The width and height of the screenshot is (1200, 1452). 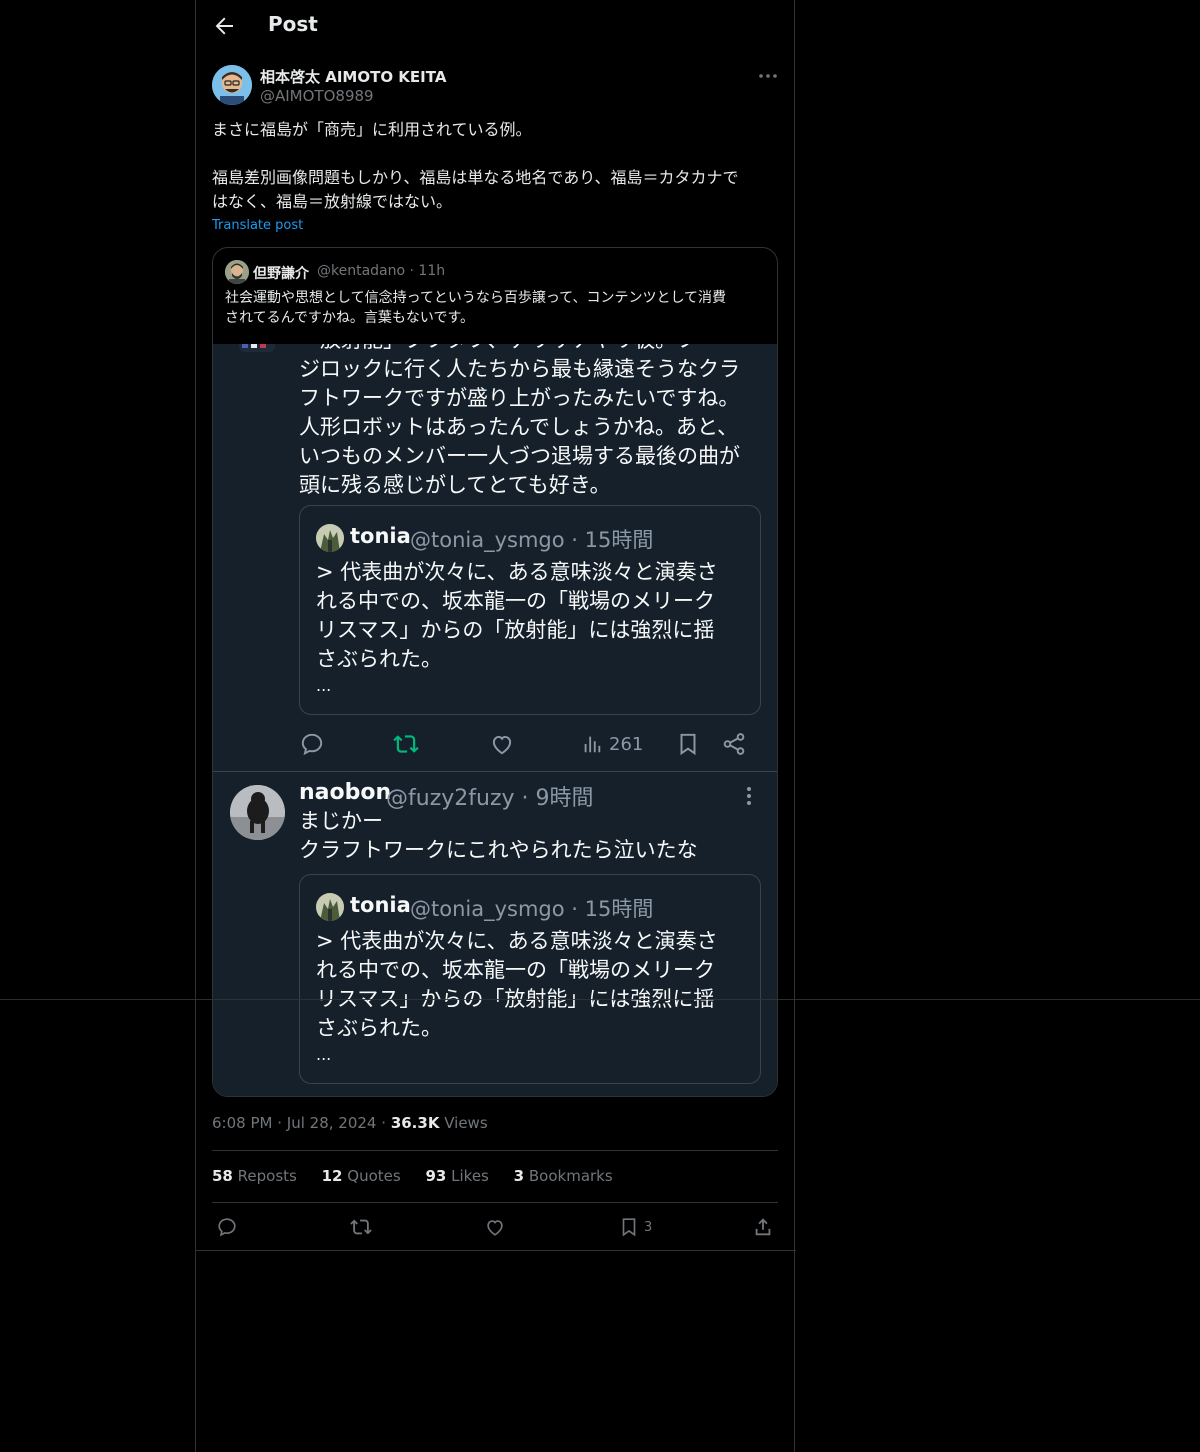 I want to click on screenshot-line: 人形ロボットはあったんでしょうかね。あと、, so click(x=519, y=427).